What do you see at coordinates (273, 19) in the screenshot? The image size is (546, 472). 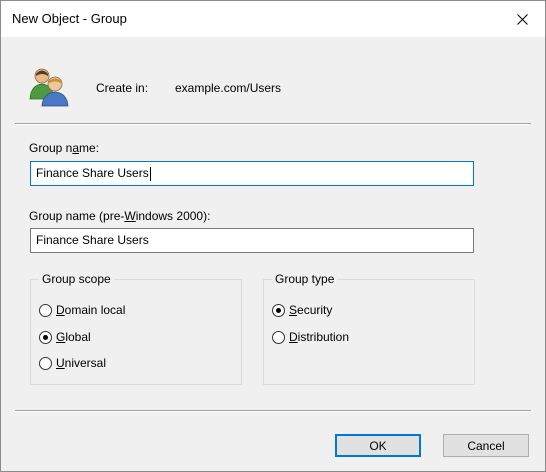 I see `title-bar: New Object - Group` at bounding box center [273, 19].